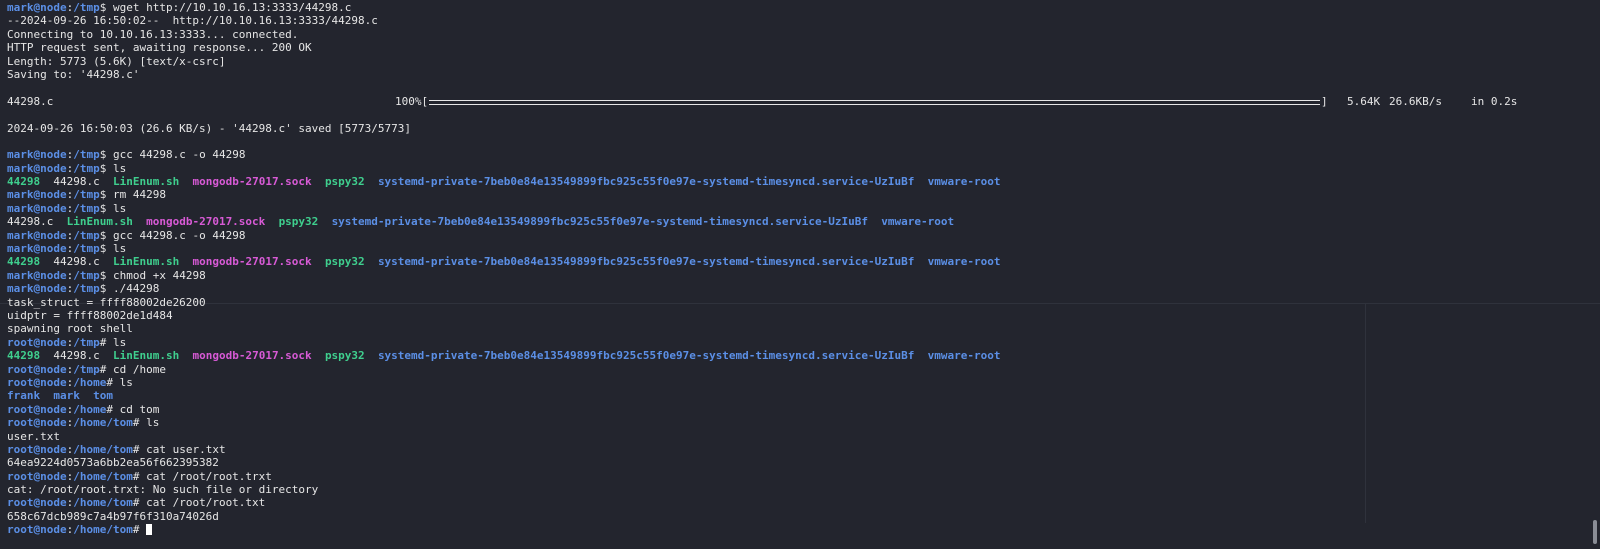  I want to click on terminal-line: task_struct = ffff88002de26200, so click(788, 302).